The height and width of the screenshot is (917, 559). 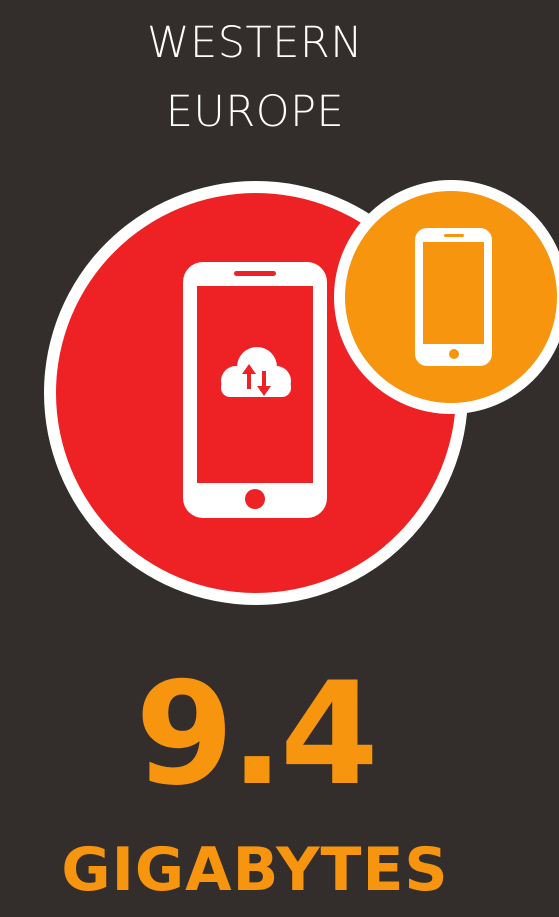 I want to click on stat-value: 9.4, so click(x=257, y=734).